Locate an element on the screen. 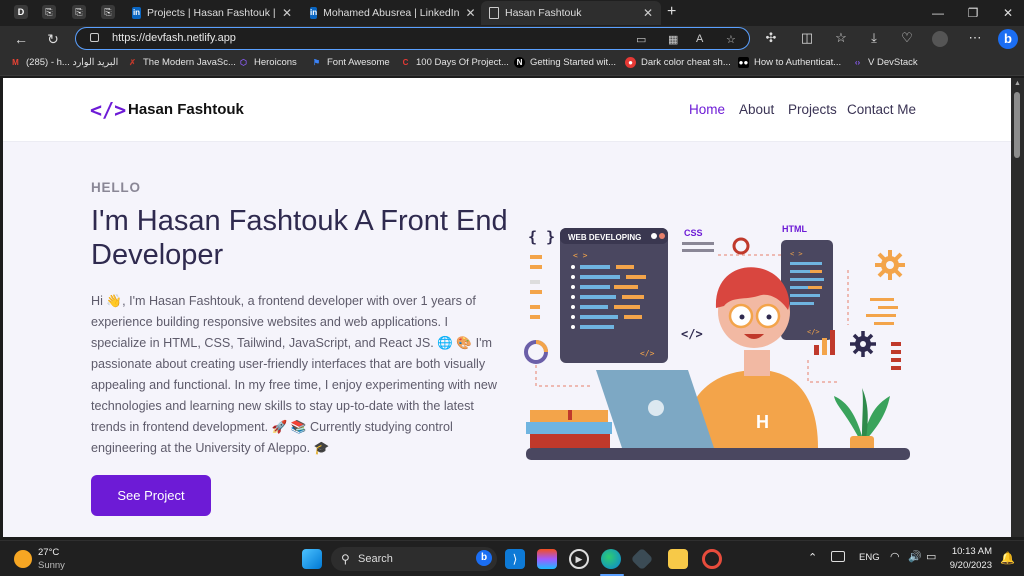 This screenshot has width=1024, height=576. tab-linkedin-mohamed: in Mohamed Abusrea | LinkedIn ✕ is located at coordinates (390, 13).